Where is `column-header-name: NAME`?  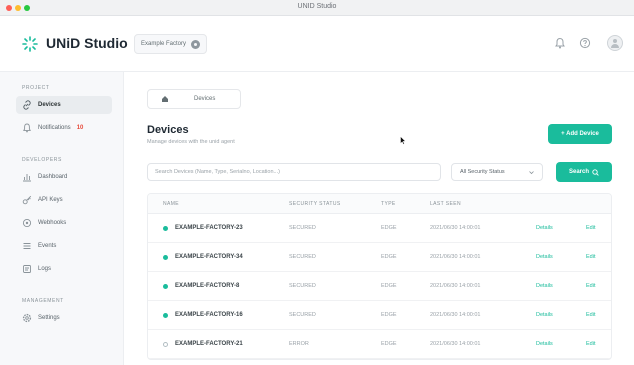 column-header-name: NAME is located at coordinates (171, 204).